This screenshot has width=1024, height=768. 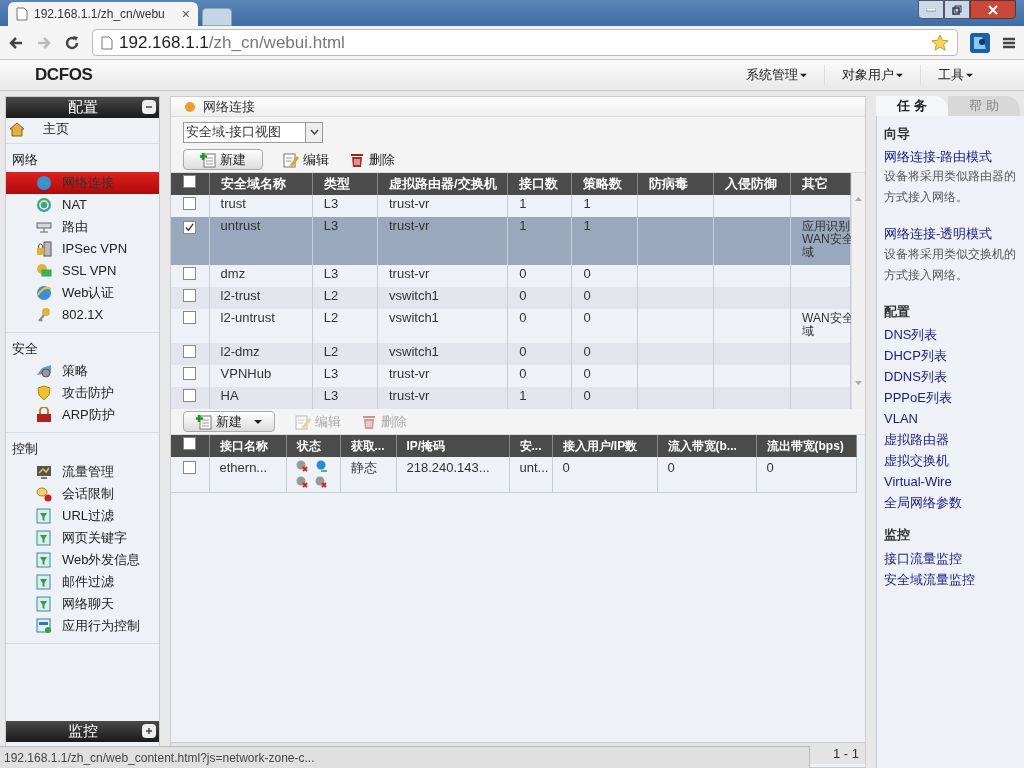 I want to click on minimize-button, so click(x=931, y=9).